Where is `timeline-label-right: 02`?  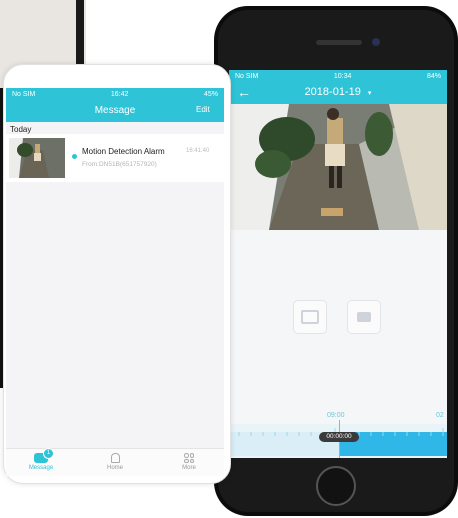 timeline-label-right: 02 is located at coordinates (440, 415).